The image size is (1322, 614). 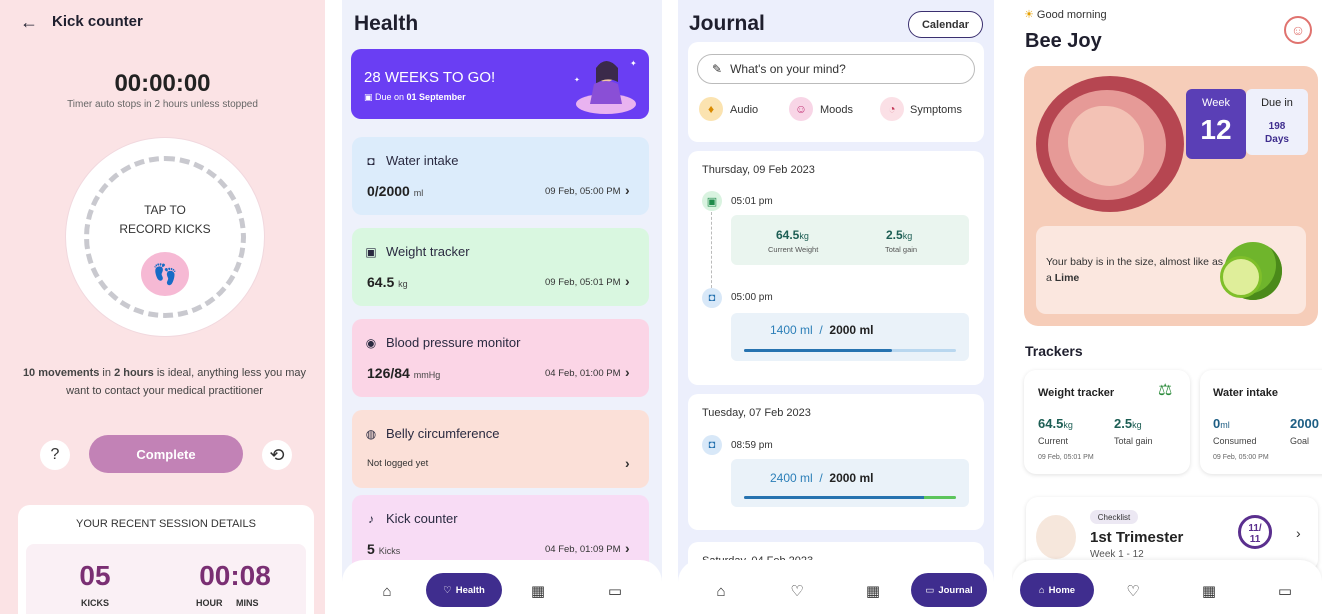 What do you see at coordinates (453, 342) in the screenshot?
I see `tracker-title-text: Blood pressure monitor` at bounding box center [453, 342].